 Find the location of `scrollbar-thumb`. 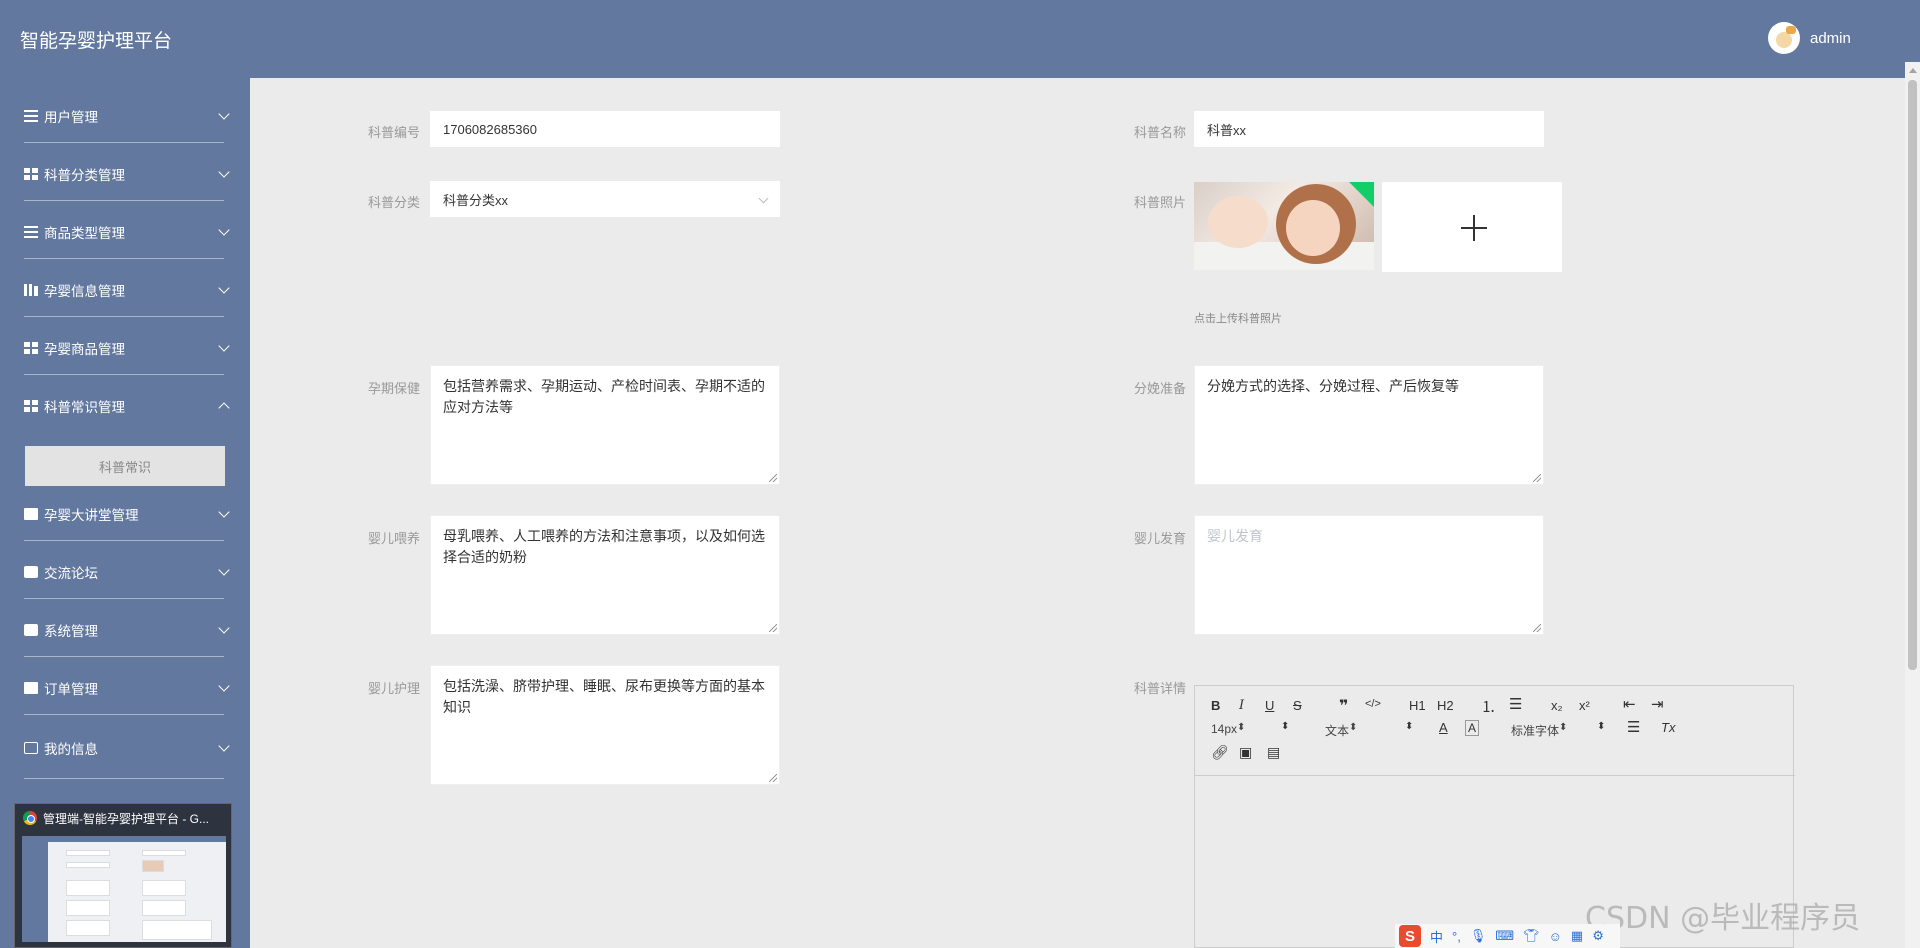

scrollbar-thumb is located at coordinates (1912, 375).